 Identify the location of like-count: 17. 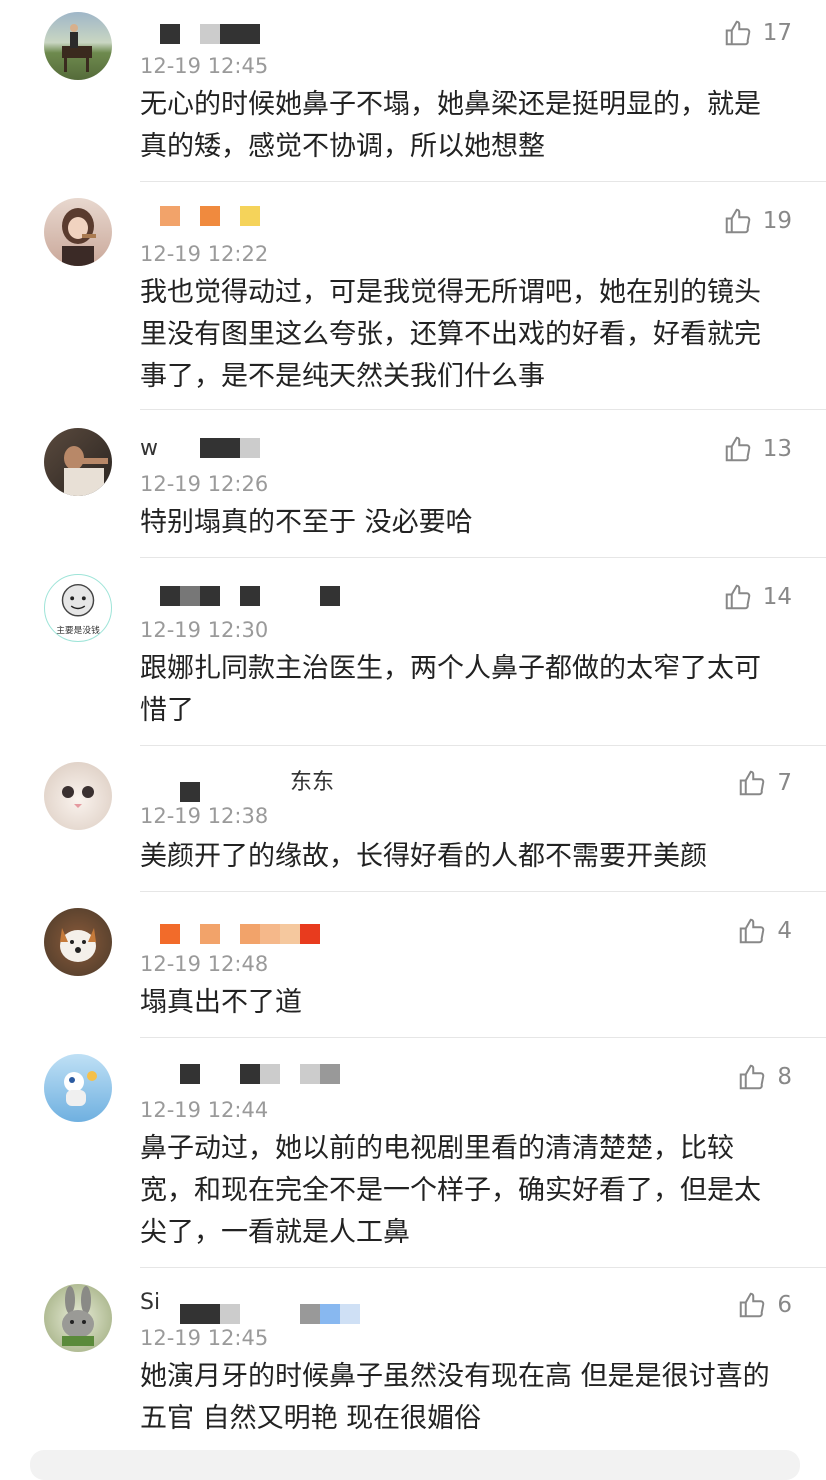
(777, 33).